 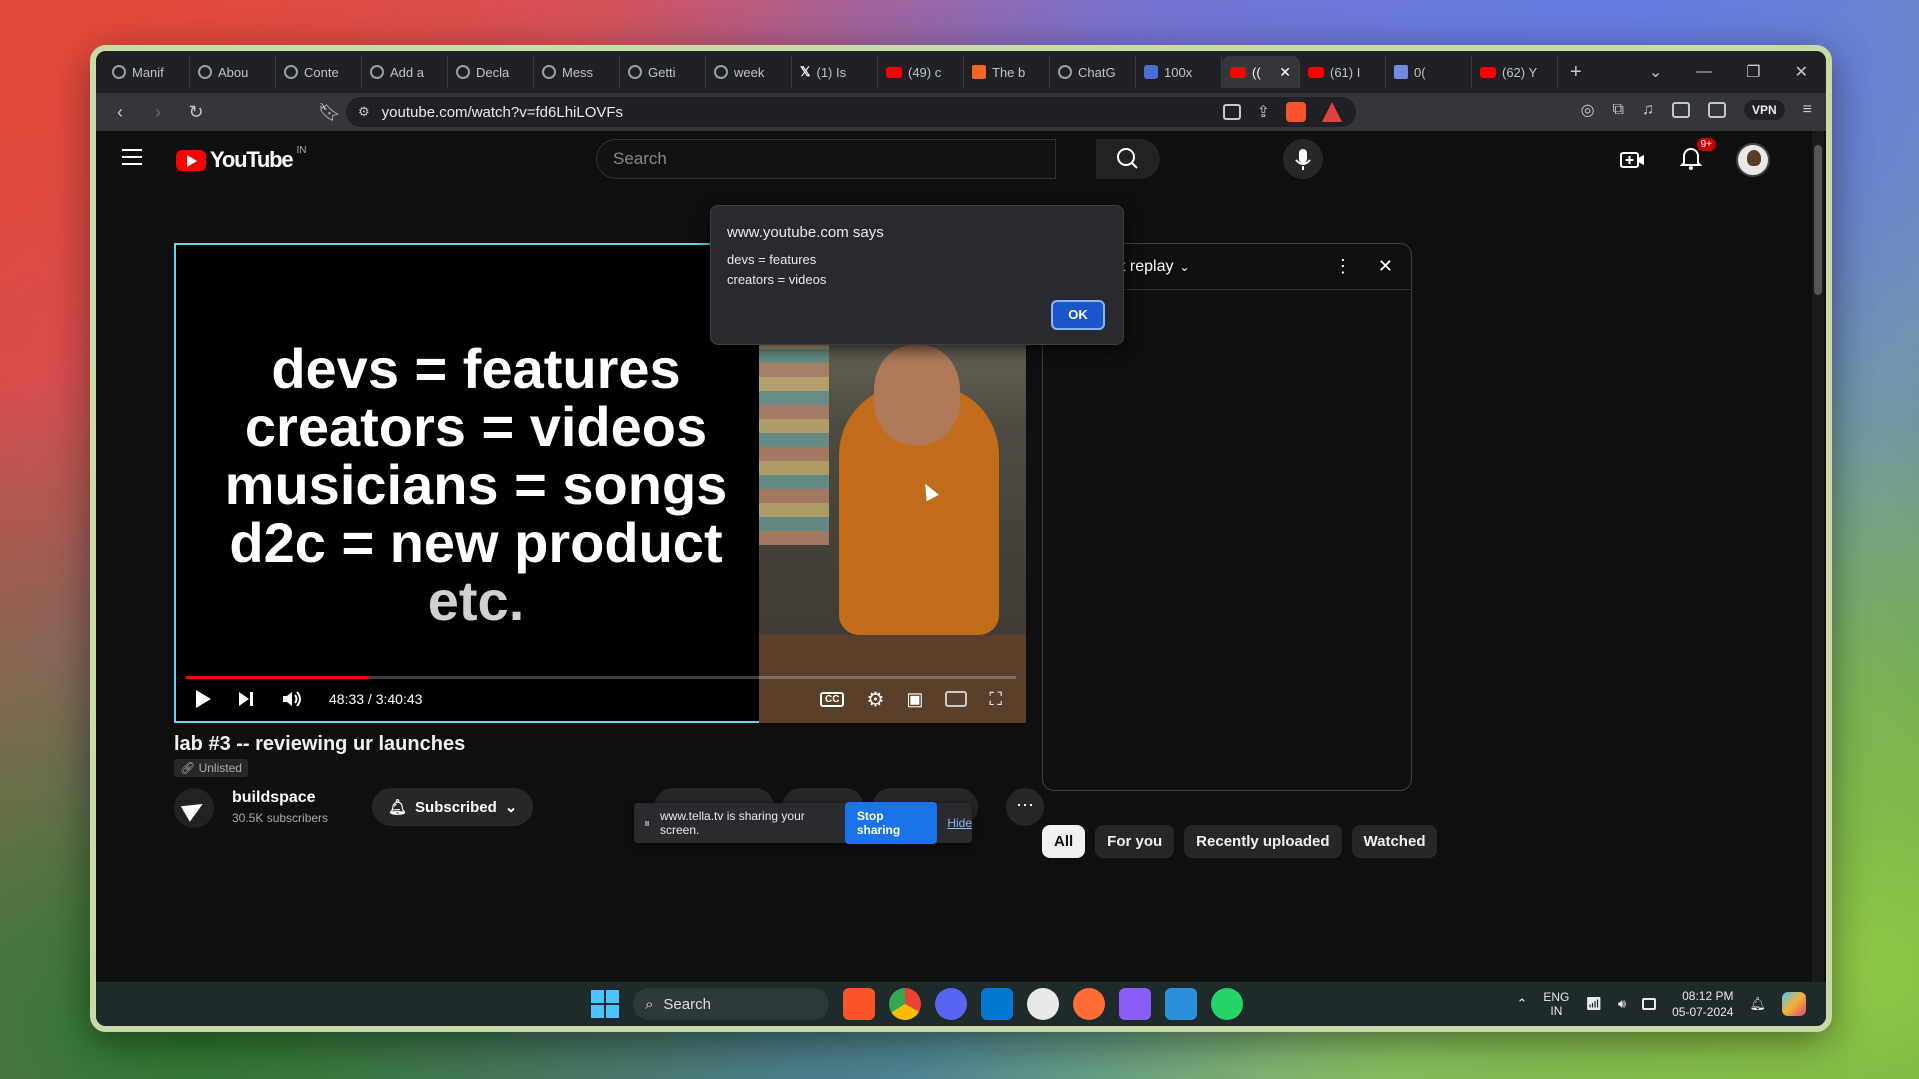 What do you see at coordinates (1757, 1004) in the screenshot?
I see `notification-bell-icon: 🔔︎` at bounding box center [1757, 1004].